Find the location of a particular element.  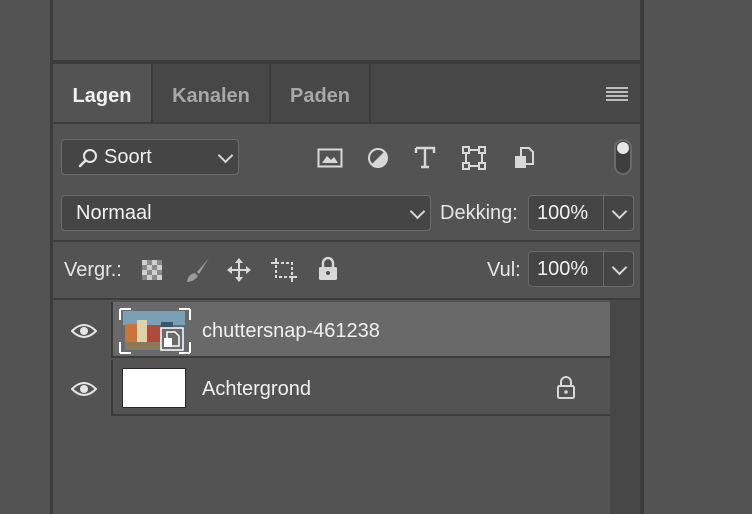

layers-scrollbar is located at coordinates (625, 407).